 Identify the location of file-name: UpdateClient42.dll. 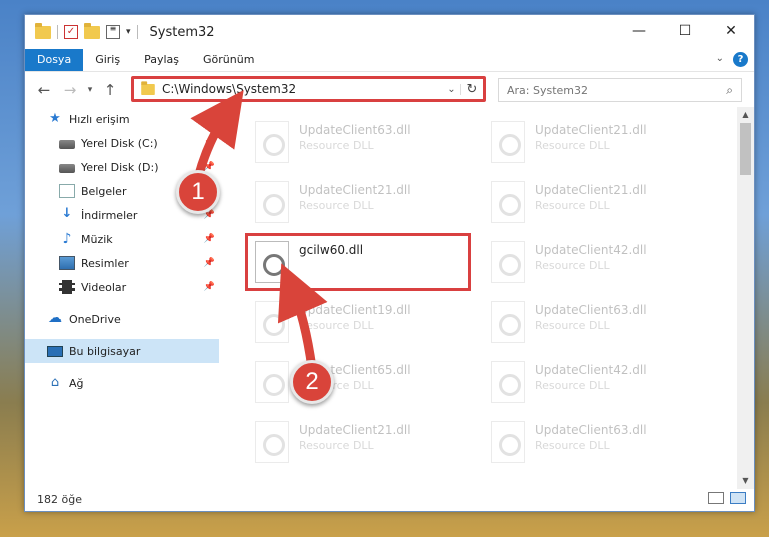
(591, 370).